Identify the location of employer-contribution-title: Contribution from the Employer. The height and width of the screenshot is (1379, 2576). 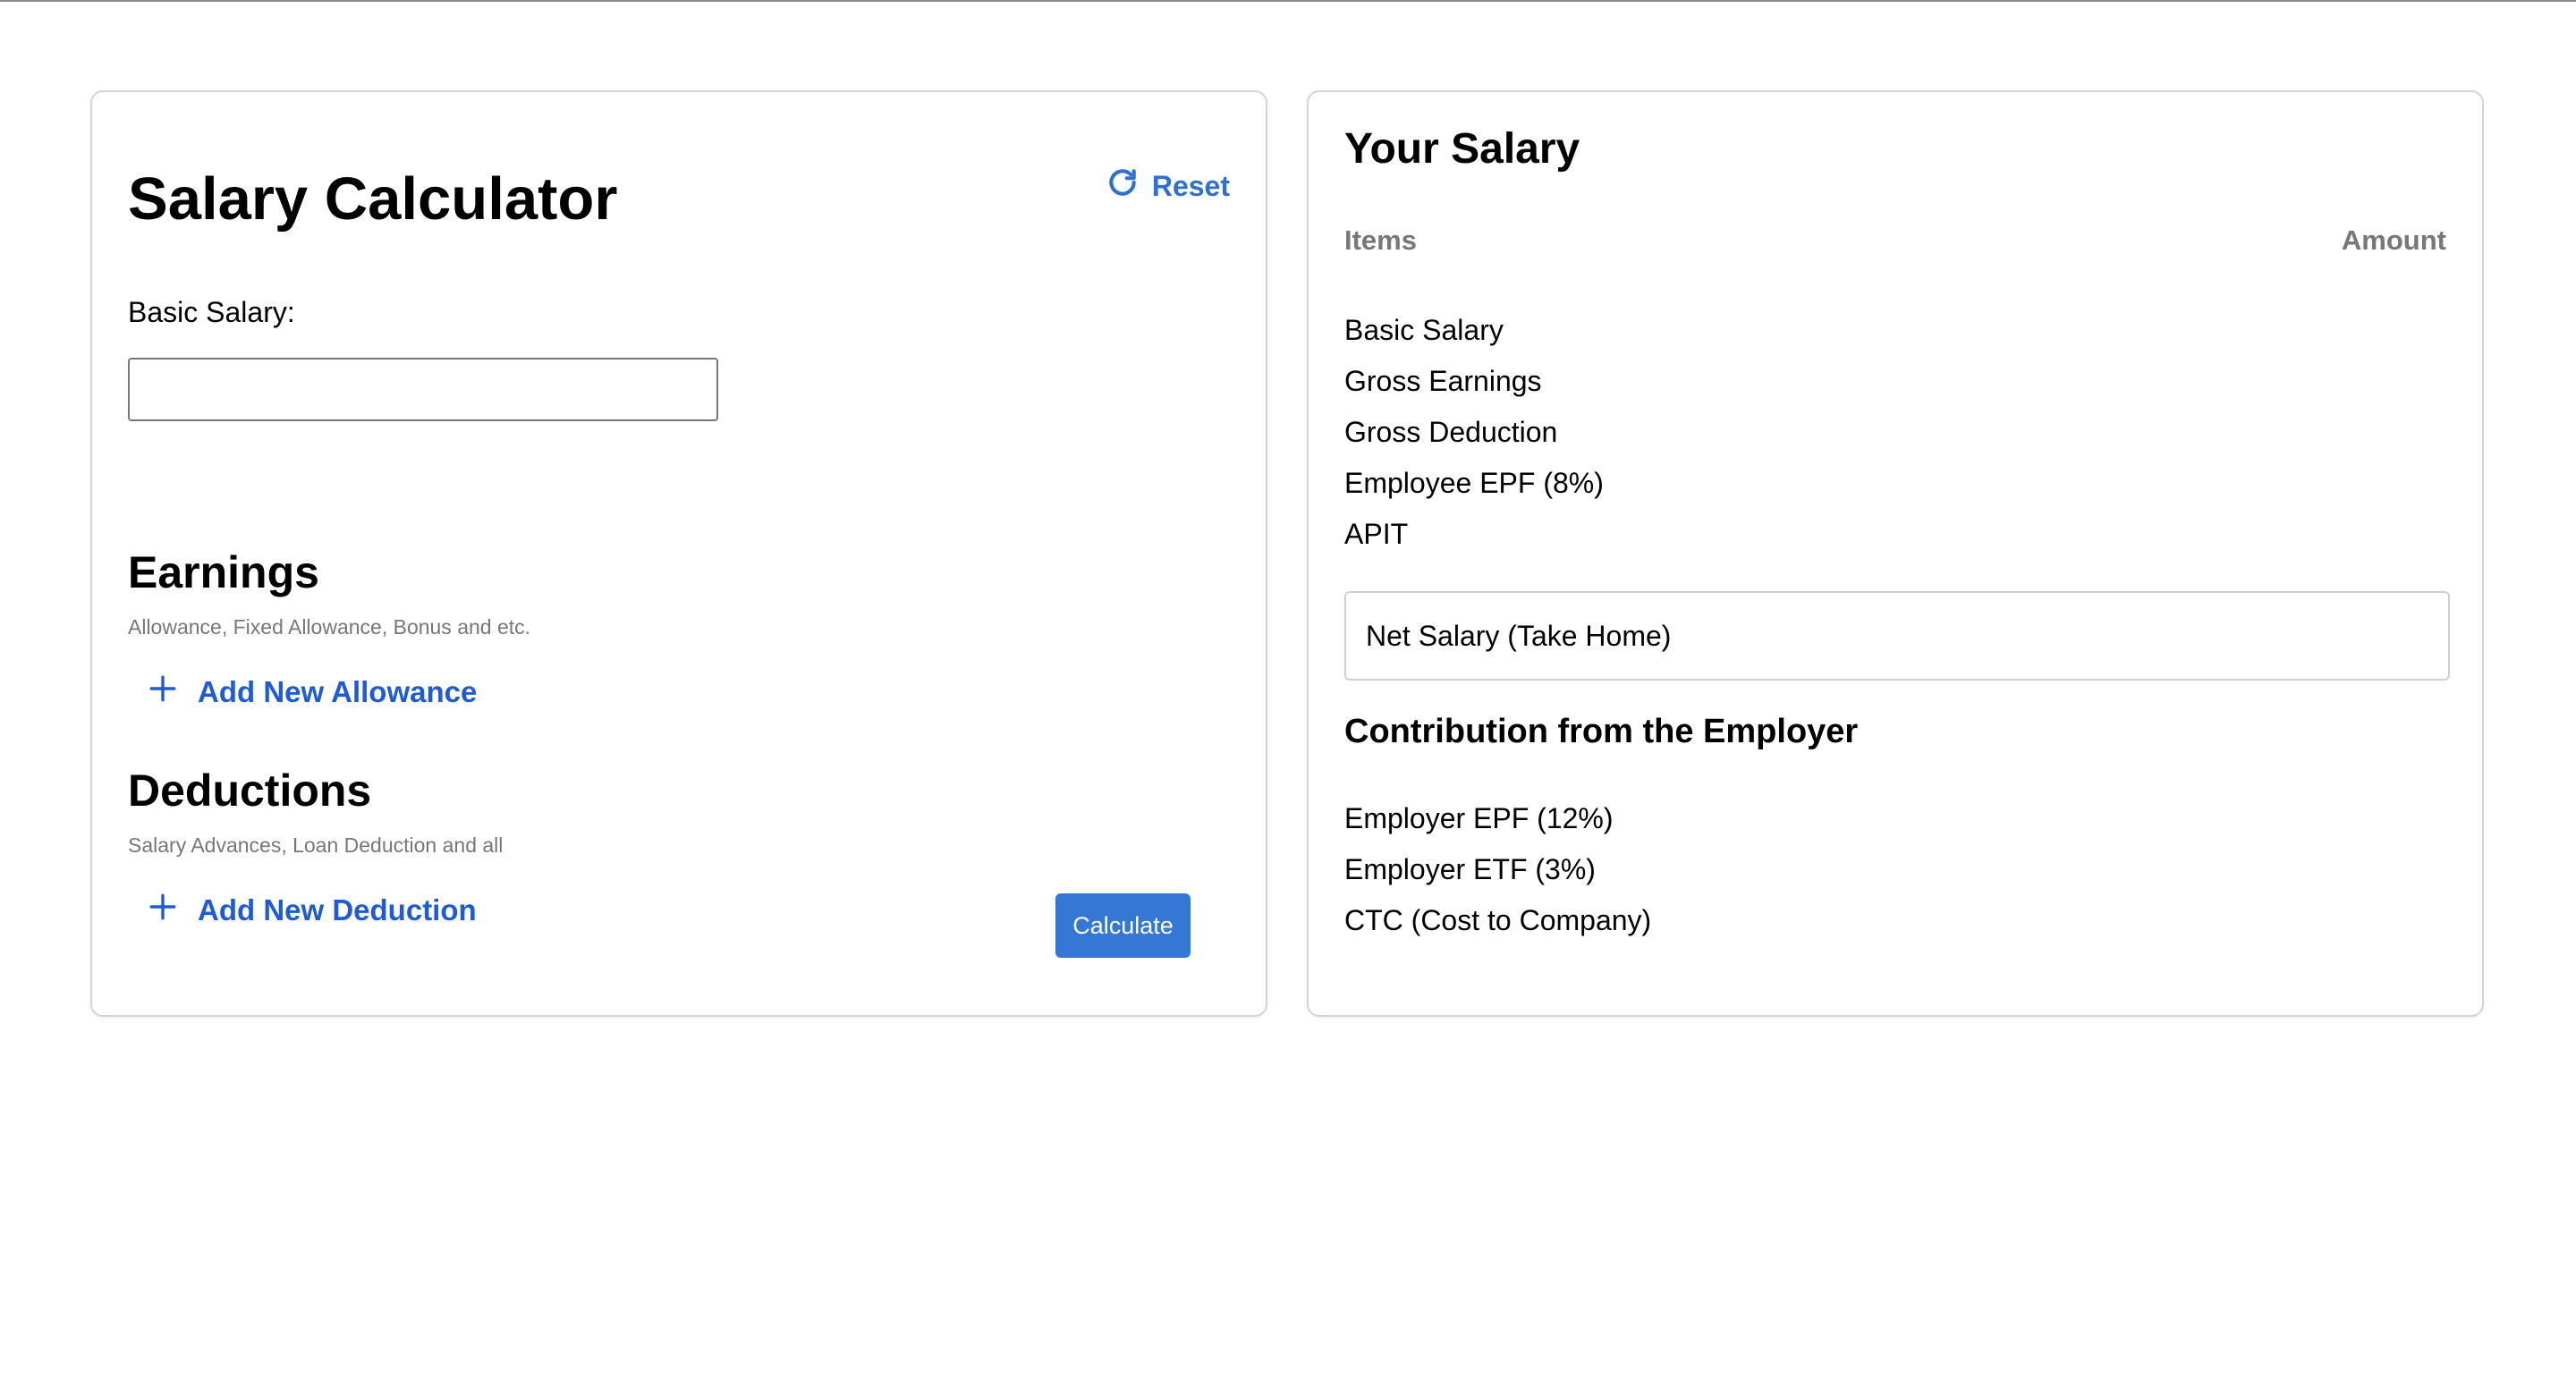
(1601, 731).